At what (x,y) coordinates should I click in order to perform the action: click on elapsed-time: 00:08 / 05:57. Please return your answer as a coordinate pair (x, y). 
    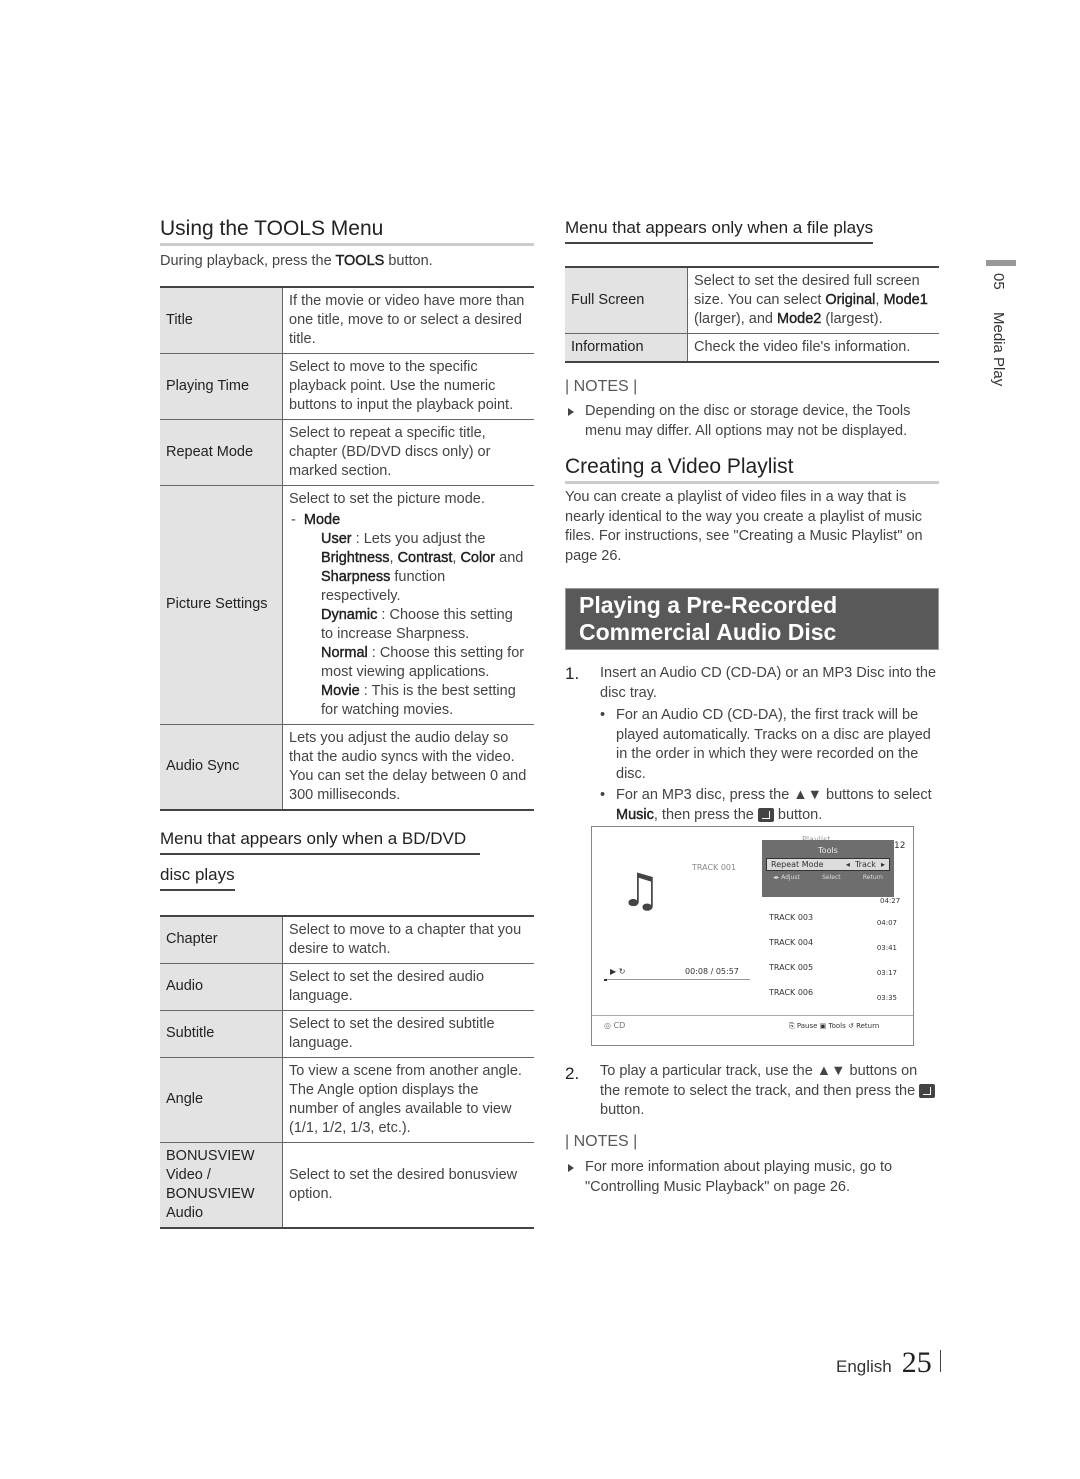
    Looking at the image, I should click on (712, 971).